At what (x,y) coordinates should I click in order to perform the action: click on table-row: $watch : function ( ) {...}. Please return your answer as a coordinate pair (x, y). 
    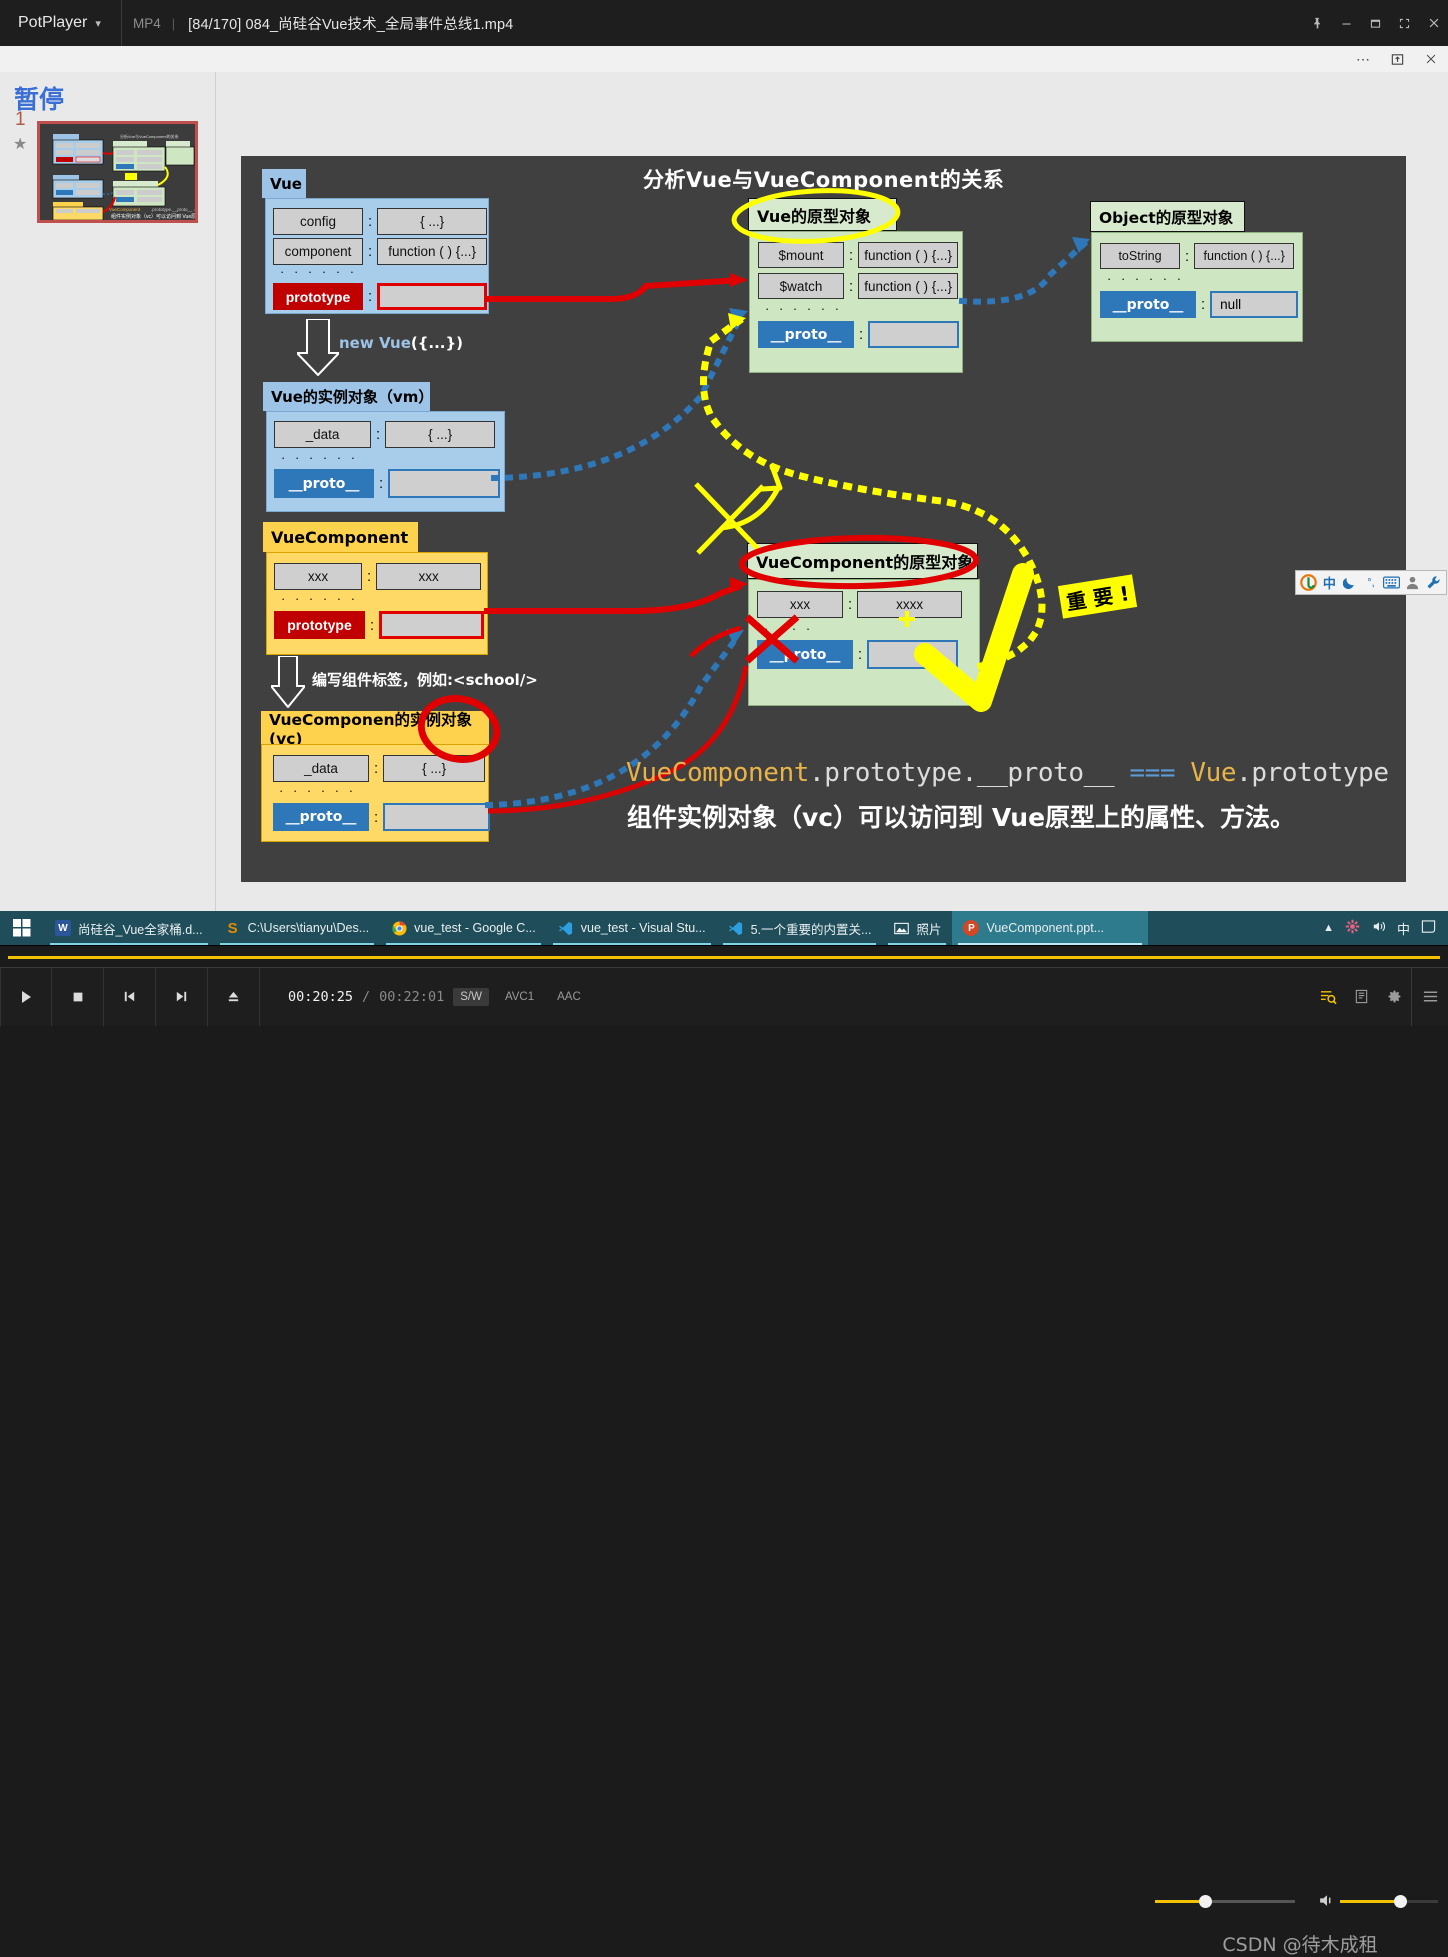
    Looking at the image, I should click on (858, 286).